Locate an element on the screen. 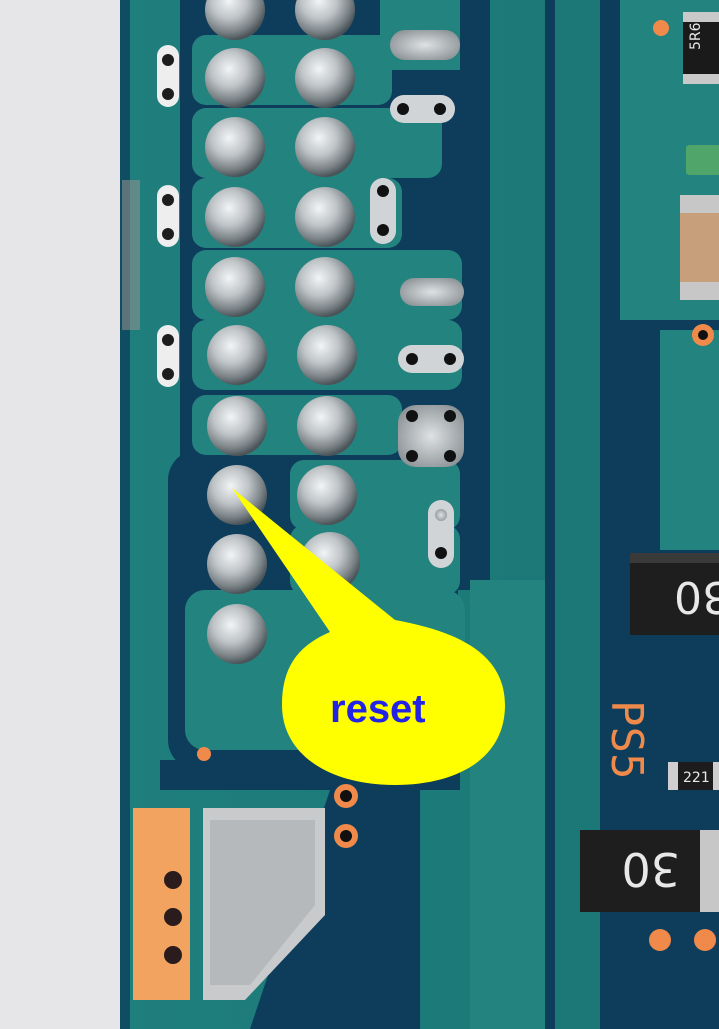 The image size is (719, 1029). smd-capacitor-green is located at coordinates (702, 160).